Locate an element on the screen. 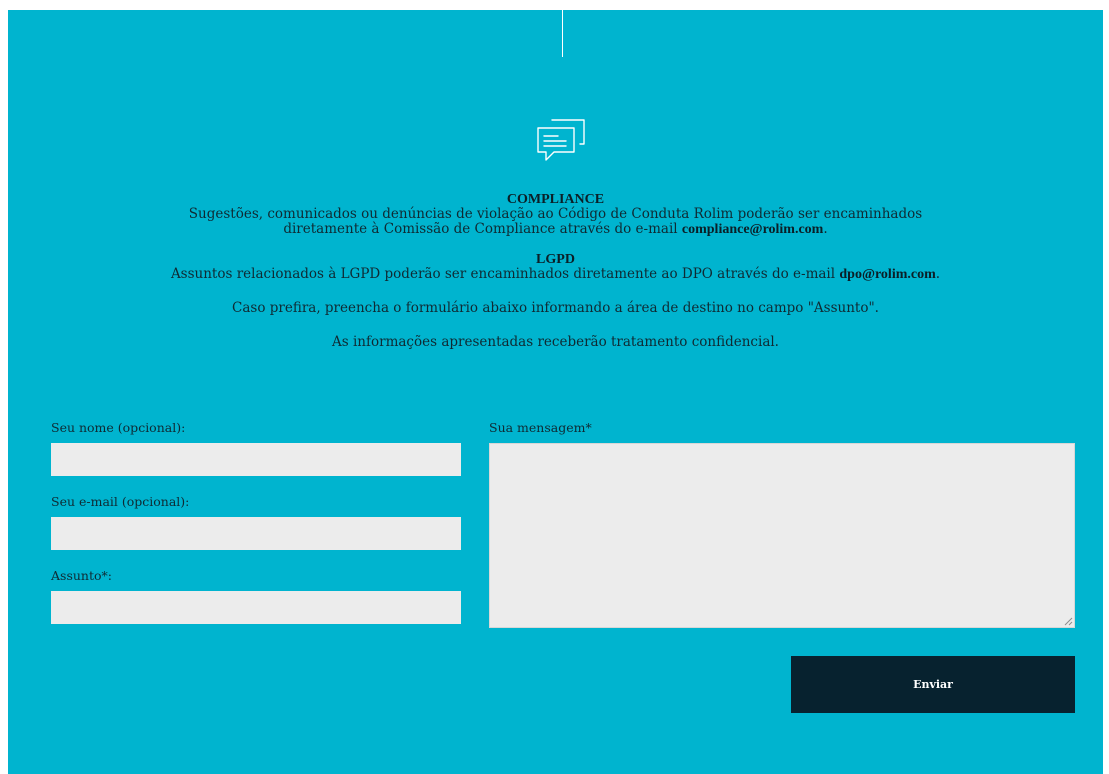 This screenshot has height=774, width=1109. email-input is located at coordinates (256, 533).